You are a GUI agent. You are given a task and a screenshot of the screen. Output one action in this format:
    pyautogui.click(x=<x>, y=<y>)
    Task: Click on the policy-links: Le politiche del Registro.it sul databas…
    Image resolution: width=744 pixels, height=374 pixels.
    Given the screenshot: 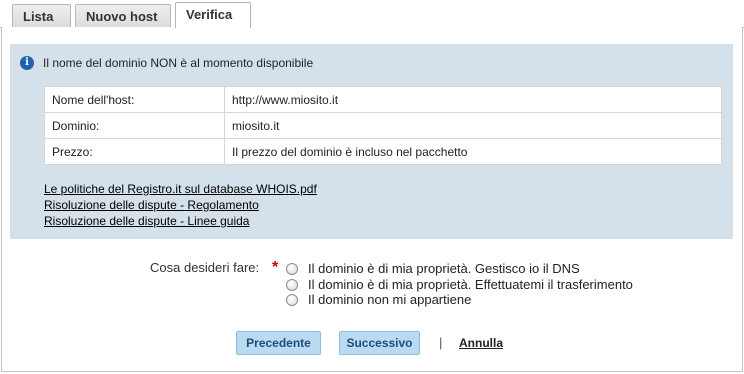 What is the action you would take?
    pyautogui.click(x=180, y=205)
    